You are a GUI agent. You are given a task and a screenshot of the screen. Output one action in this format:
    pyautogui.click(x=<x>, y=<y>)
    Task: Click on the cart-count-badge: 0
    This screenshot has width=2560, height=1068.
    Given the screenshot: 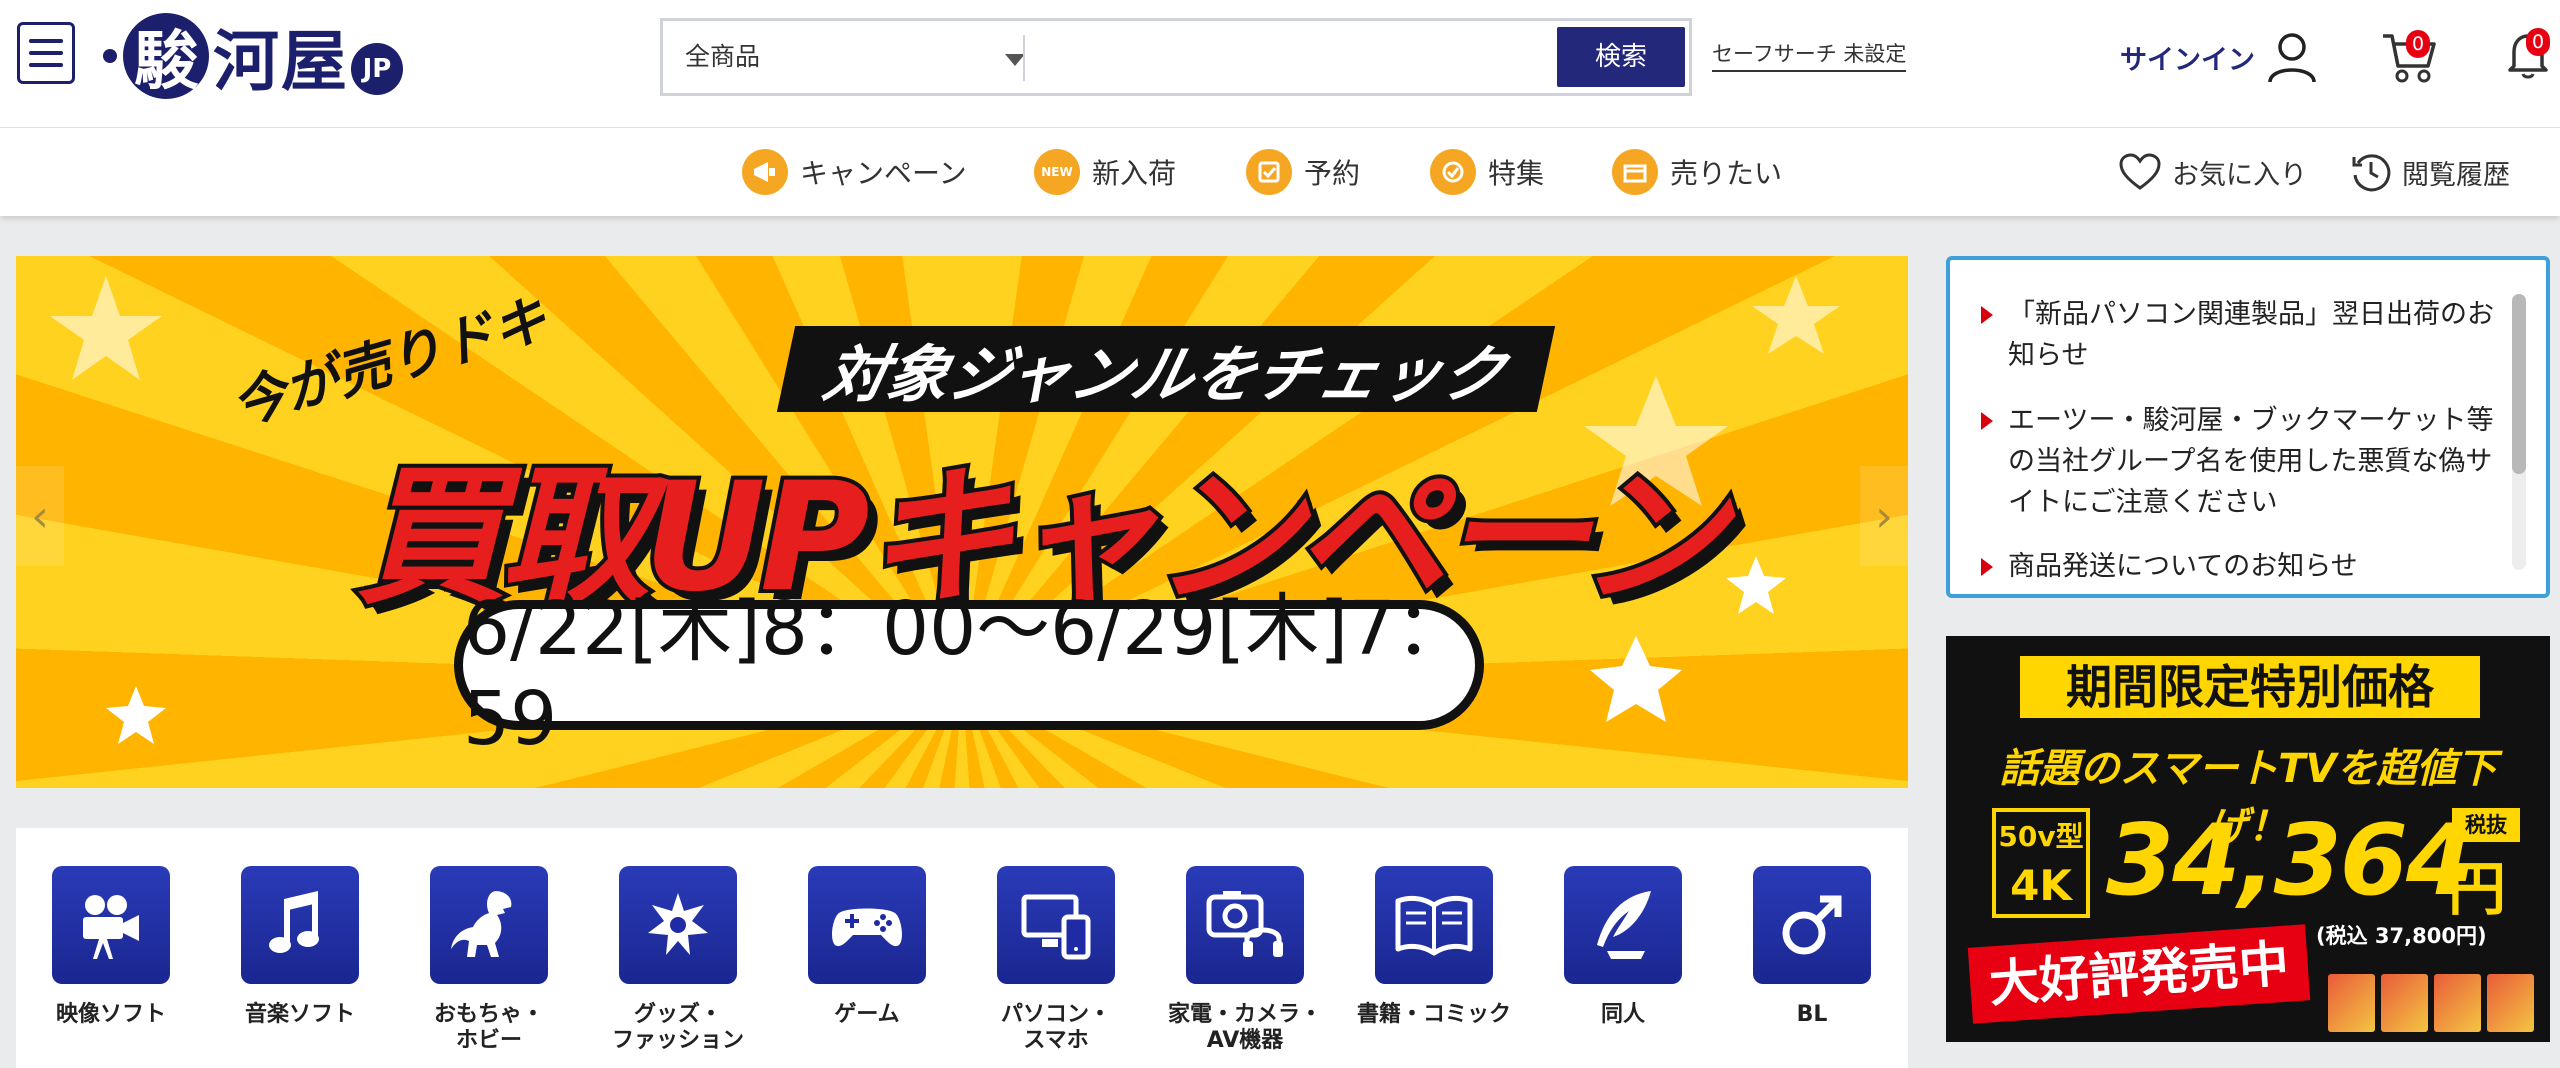 What is the action you would take?
    pyautogui.click(x=2418, y=44)
    